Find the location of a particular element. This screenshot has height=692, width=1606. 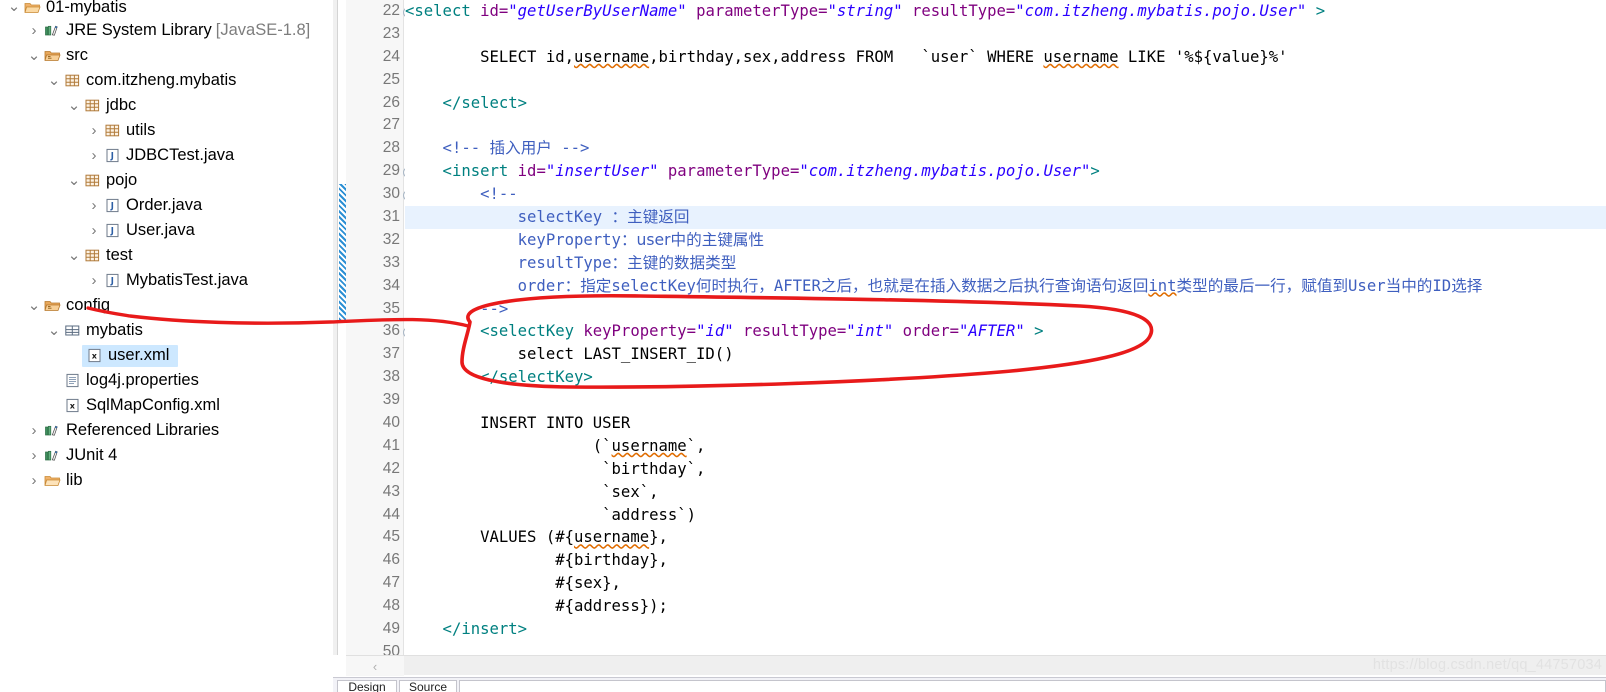

code-line-46: #{birthday}, is located at coordinates (1005, 560).